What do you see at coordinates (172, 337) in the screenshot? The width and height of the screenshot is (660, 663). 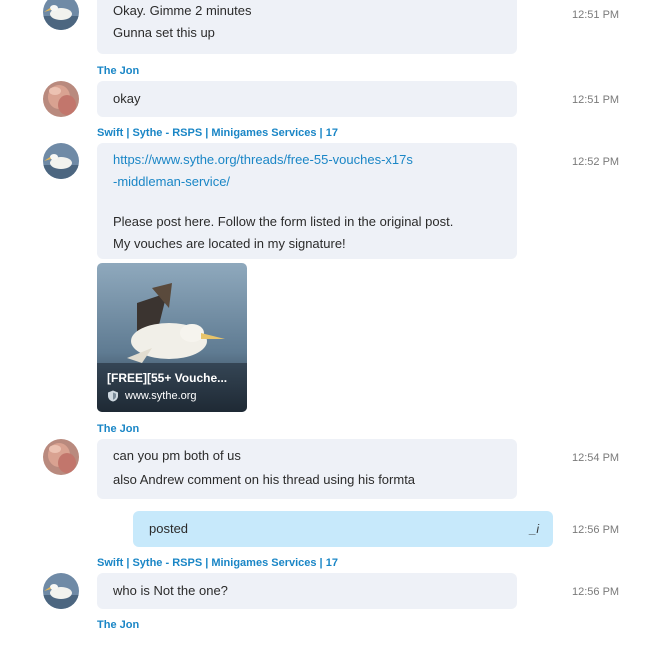 I see `link-preview-card: [FREE][55+ Vouche... www.sythe.org` at bounding box center [172, 337].